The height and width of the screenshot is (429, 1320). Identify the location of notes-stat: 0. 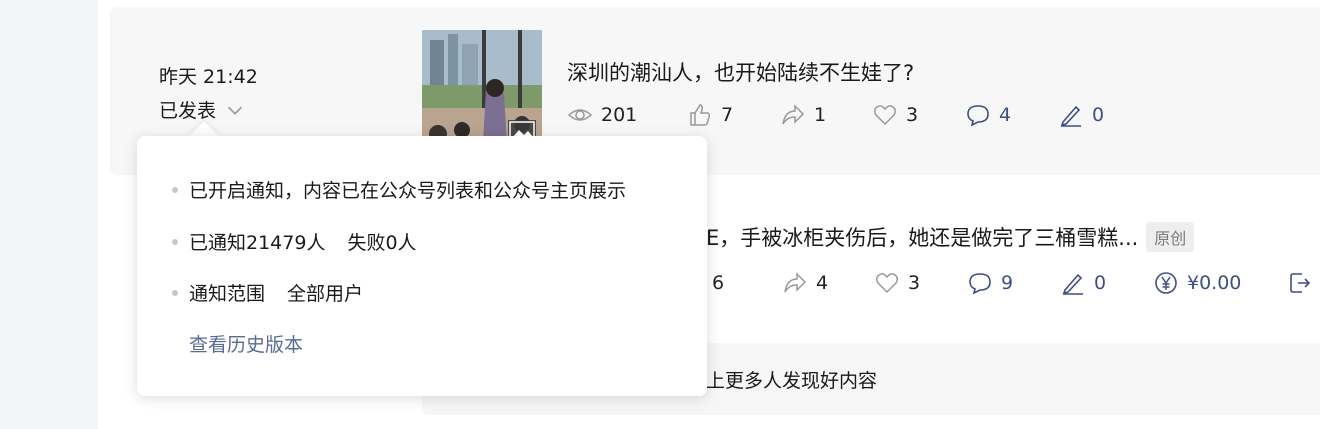
(1098, 115).